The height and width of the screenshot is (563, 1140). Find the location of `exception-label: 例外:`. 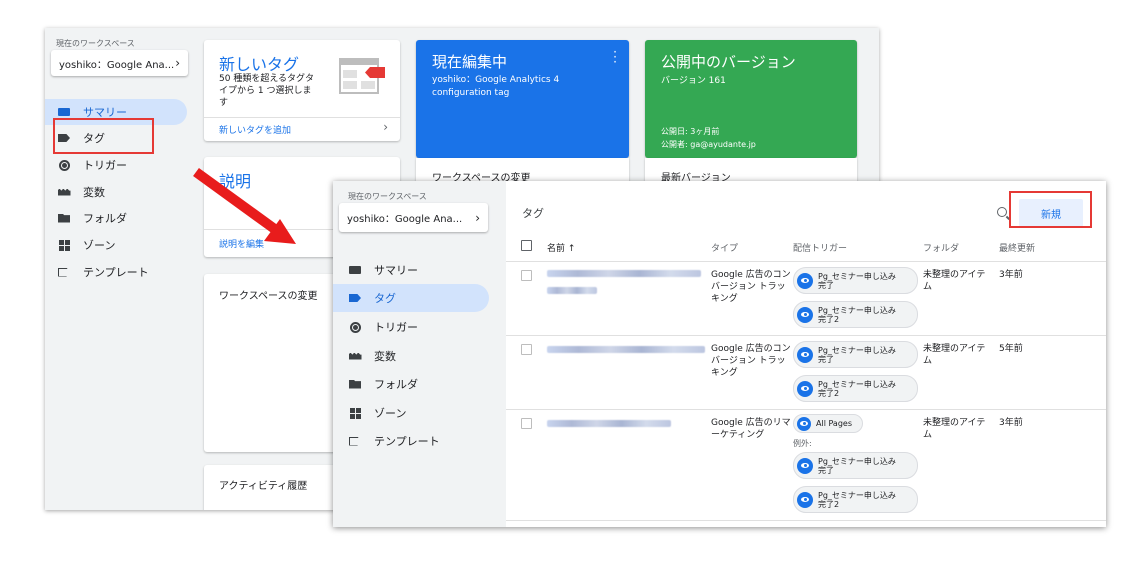

exception-label: 例外: is located at coordinates (802, 443).